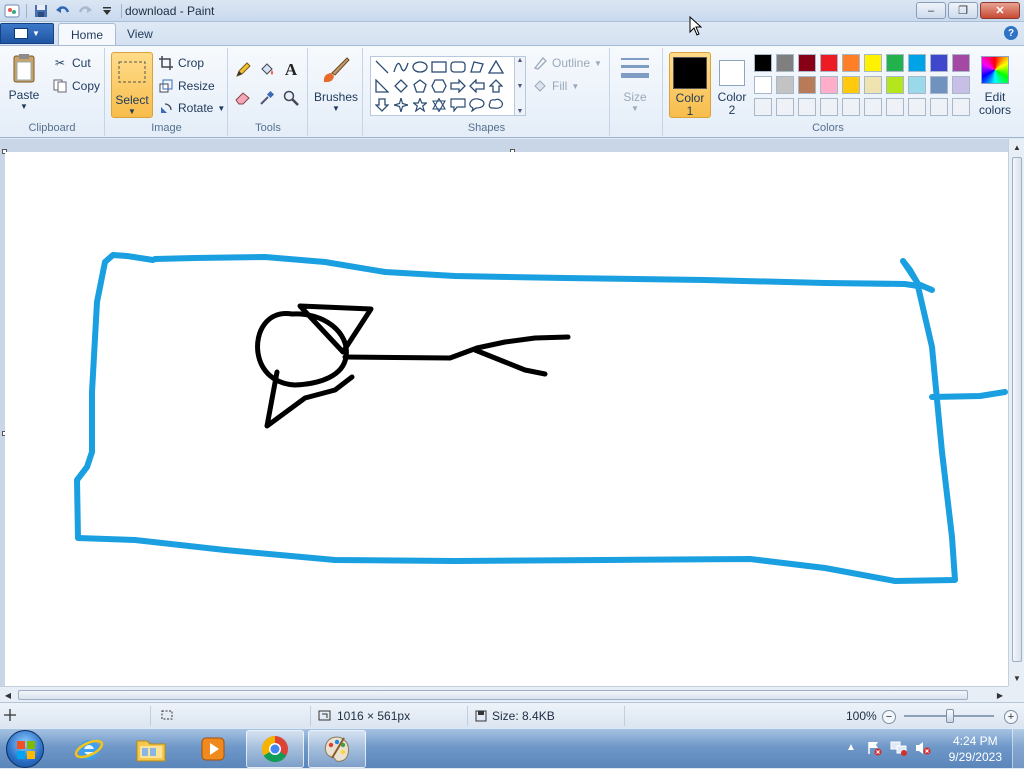 Image resolution: width=1024 pixels, height=769 pixels. I want to click on volume-muted-icon, so click(923, 749).